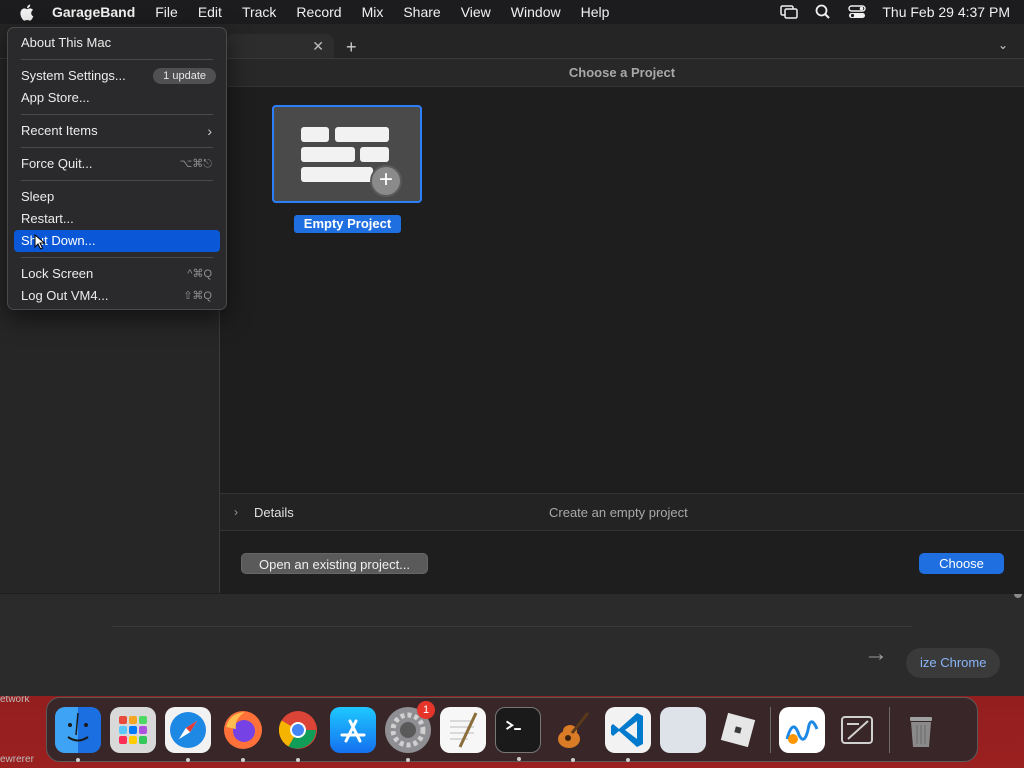 Image resolution: width=1024 pixels, height=768 pixels. Describe the element at coordinates (353, 729) in the screenshot. I see `app-store-icon` at that location.